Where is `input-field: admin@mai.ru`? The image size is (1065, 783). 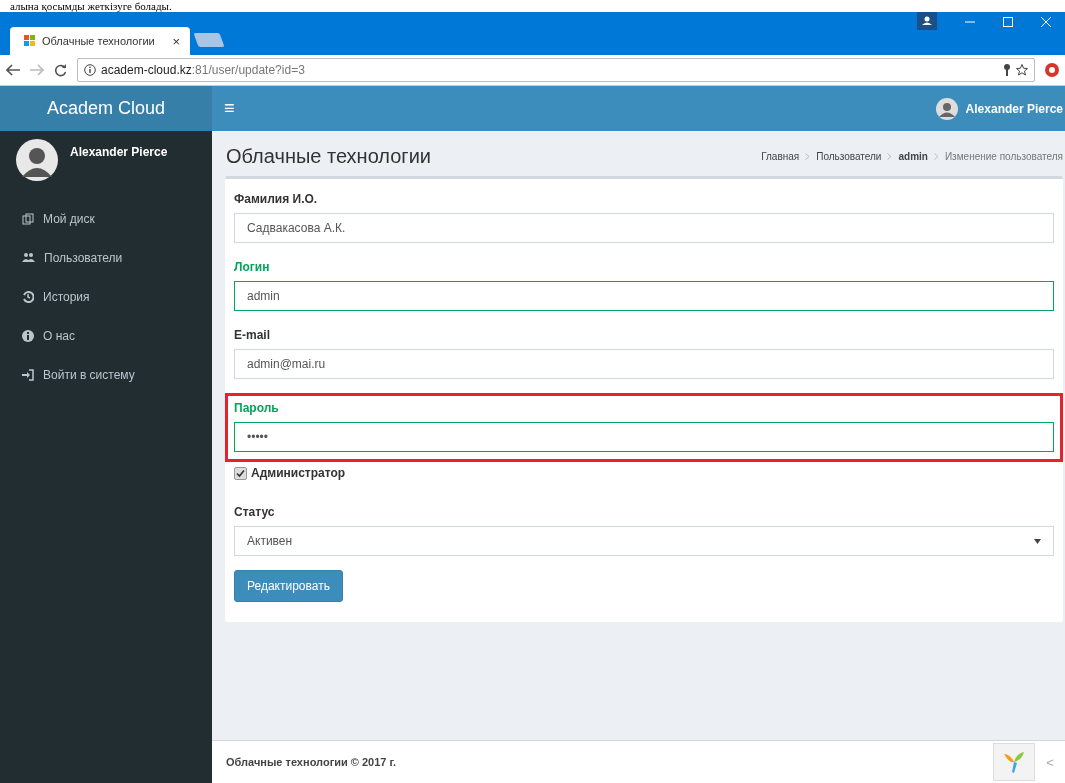 input-field: admin@mai.ru is located at coordinates (644, 364).